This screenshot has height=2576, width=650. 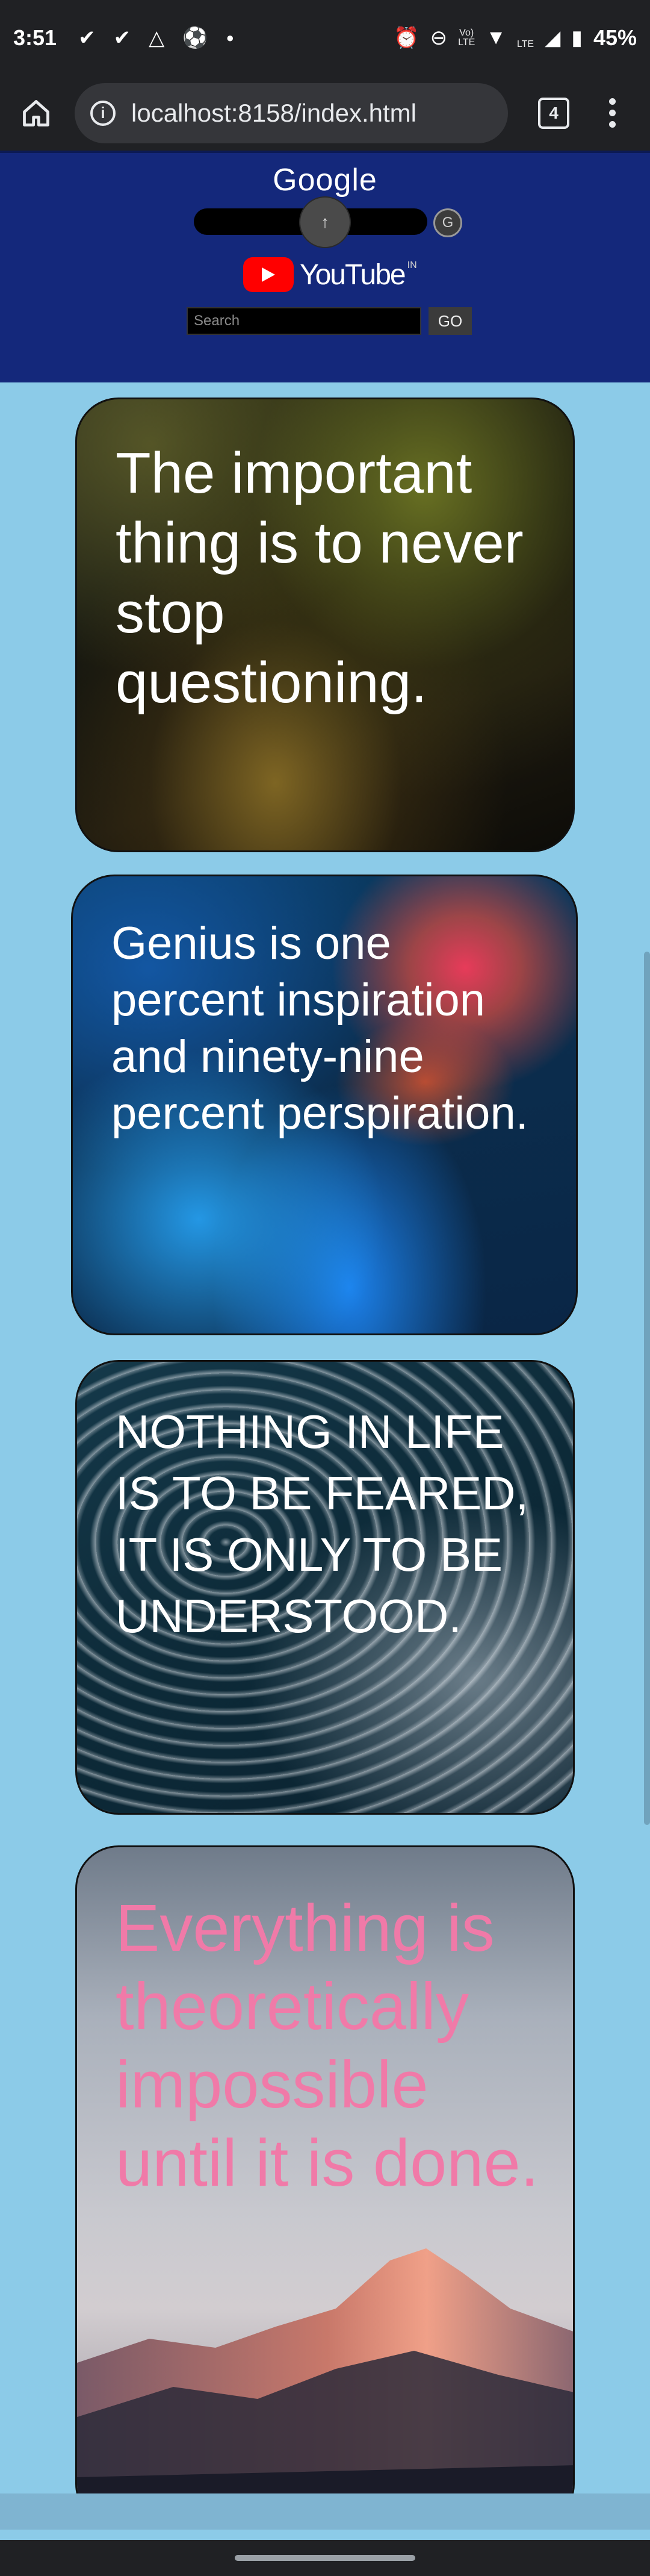 I want to click on google-title: Google, so click(x=325, y=180).